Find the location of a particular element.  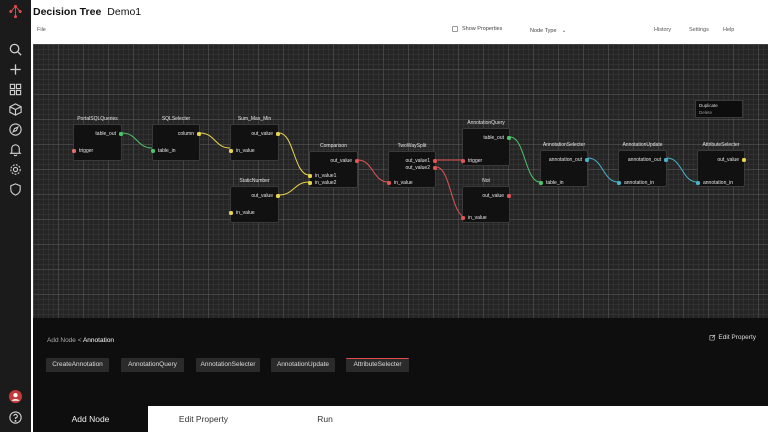

node-title: SQLSelecter is located at coordinates (176, 119).